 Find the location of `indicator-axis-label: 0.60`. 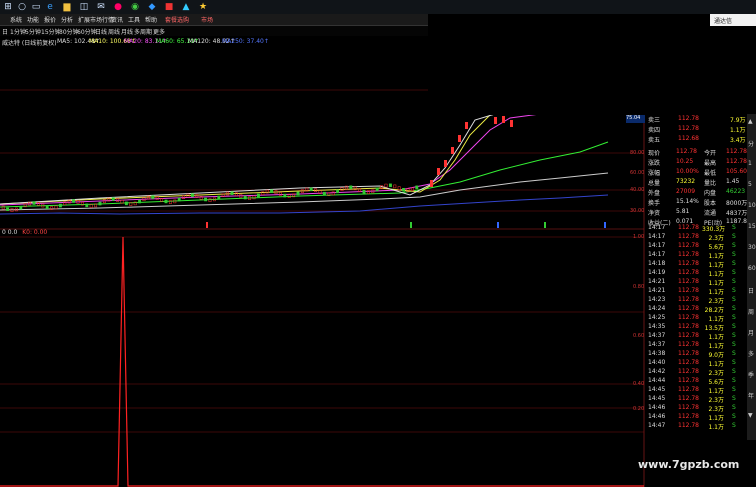

indicator-axis-label: 0.60 is located at coordinates (639, 336).